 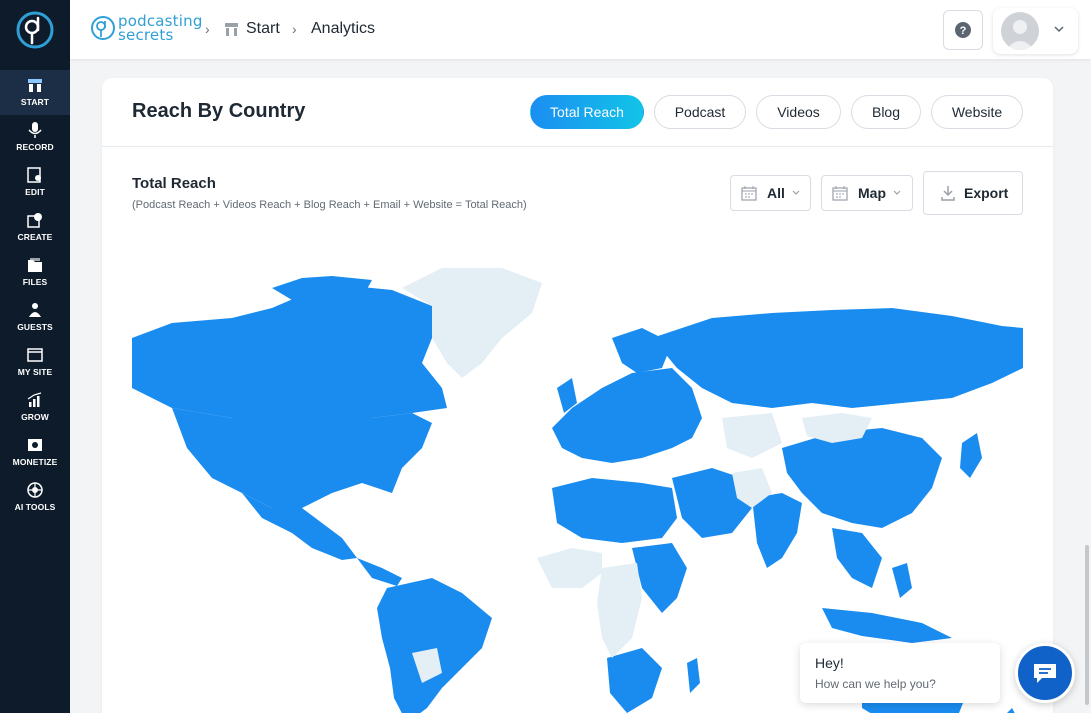 What do you see at coordinates (886, 112) in the screenshot?
I see `tab-blog: Blog` at bounding box center [886, 112].